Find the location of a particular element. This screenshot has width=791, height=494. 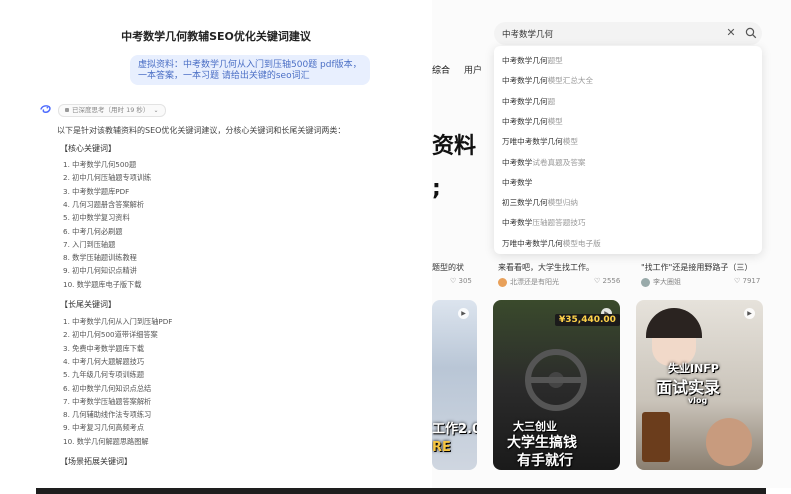

long-keyword-item: 3. 免费中考数学题库下载 is located at coordinates (104, 348).